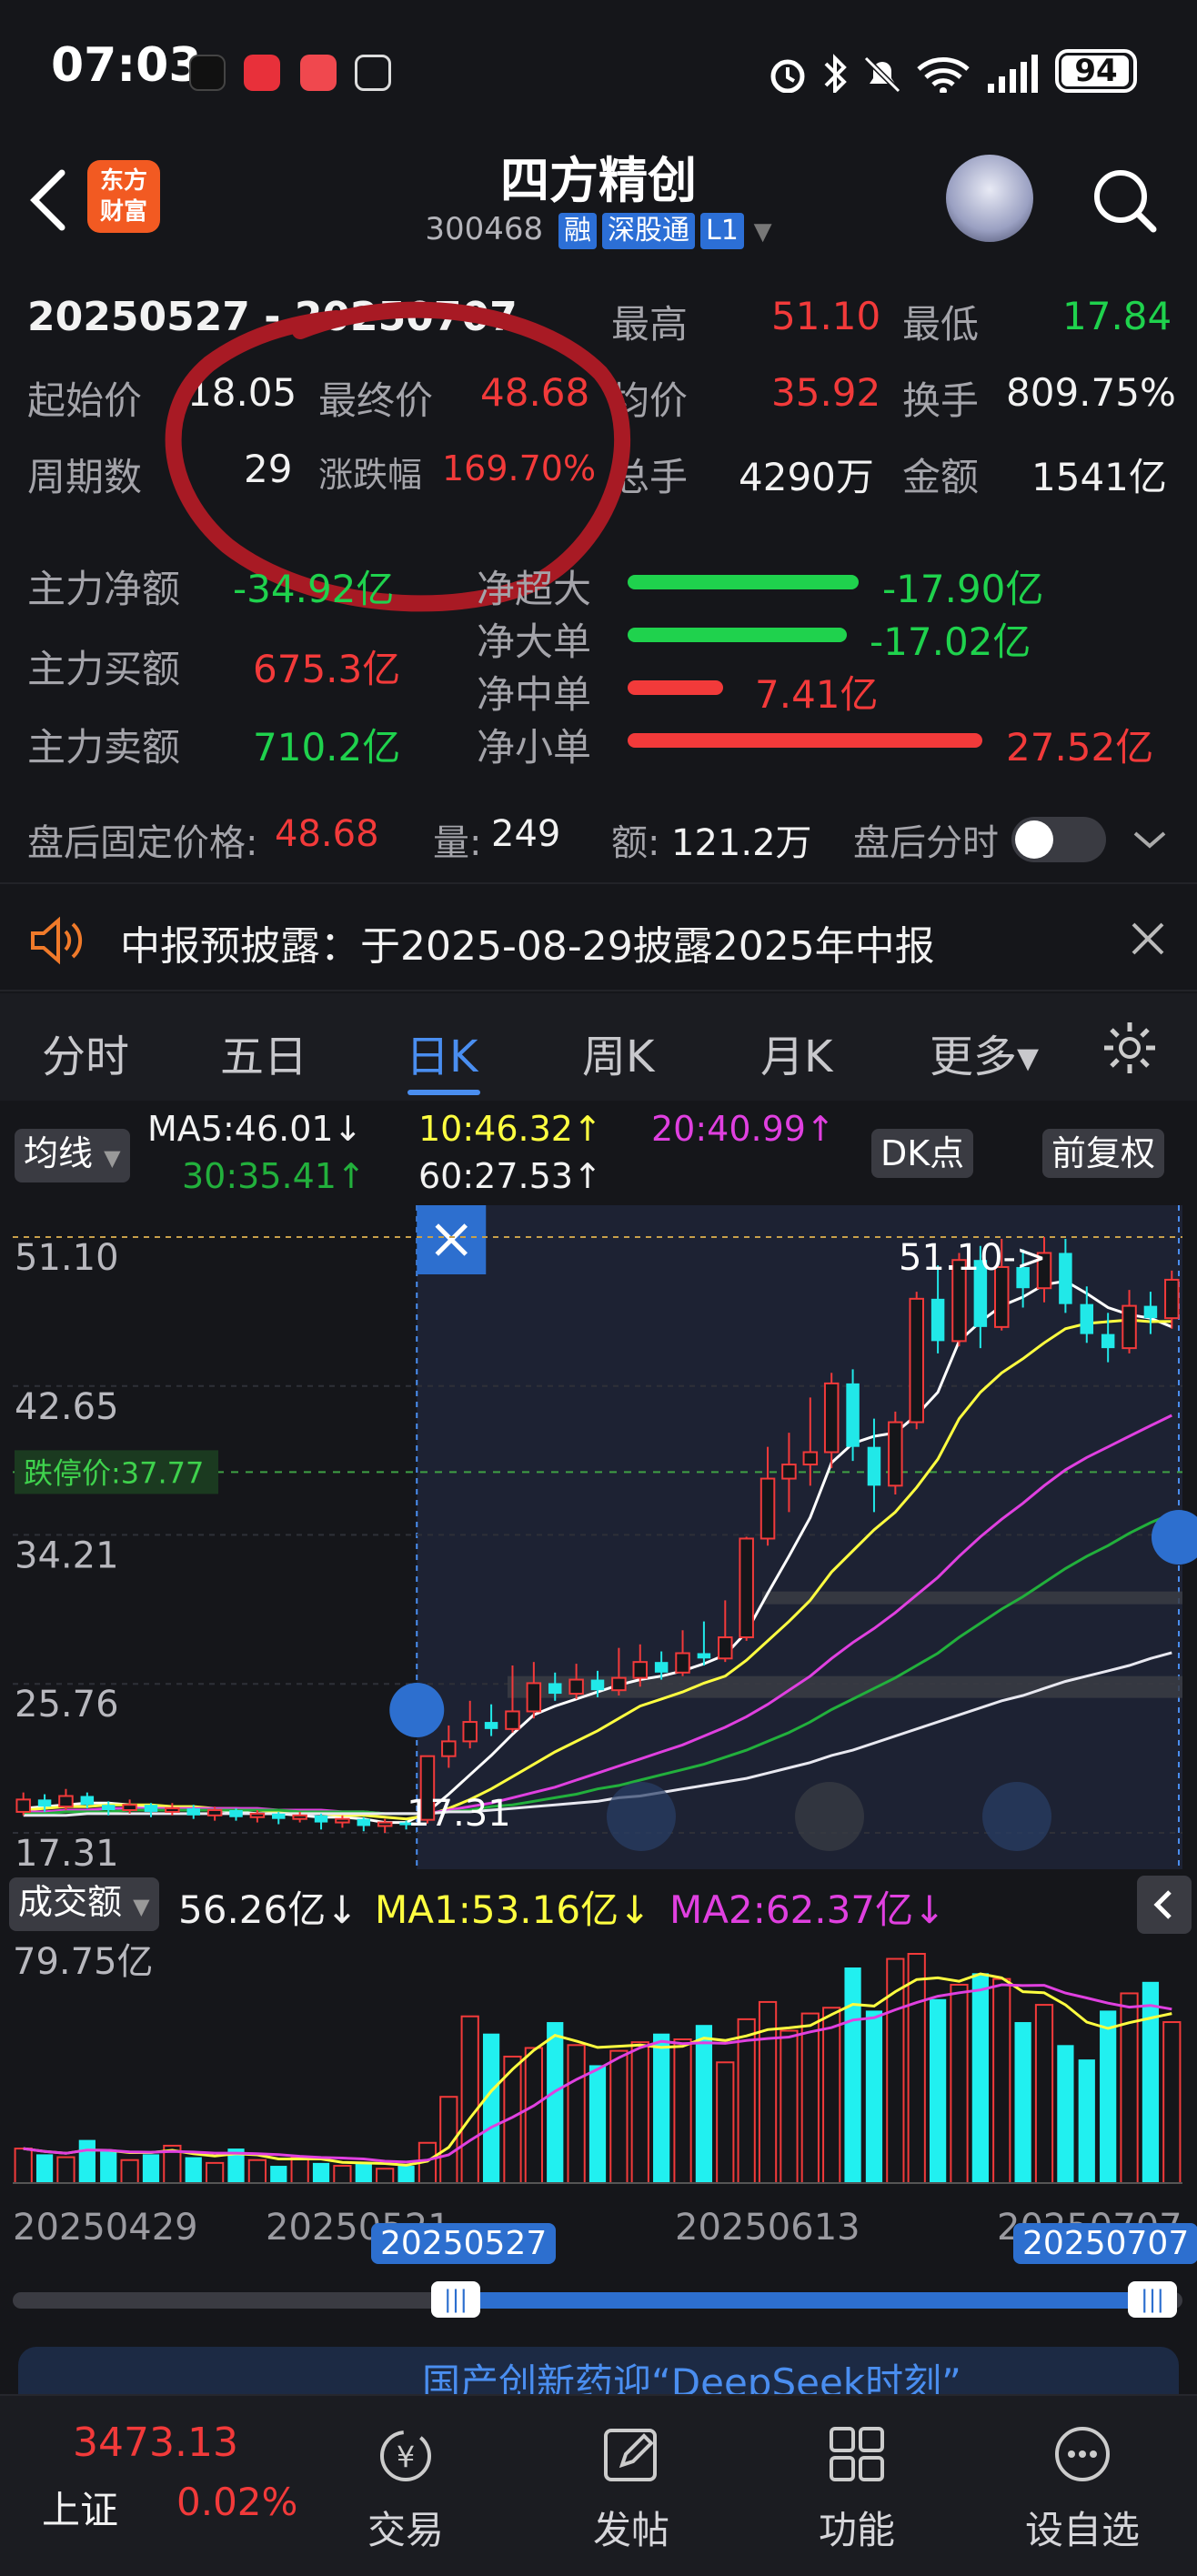  I want to click on collapse-panel-button, so click(1164, 1905).